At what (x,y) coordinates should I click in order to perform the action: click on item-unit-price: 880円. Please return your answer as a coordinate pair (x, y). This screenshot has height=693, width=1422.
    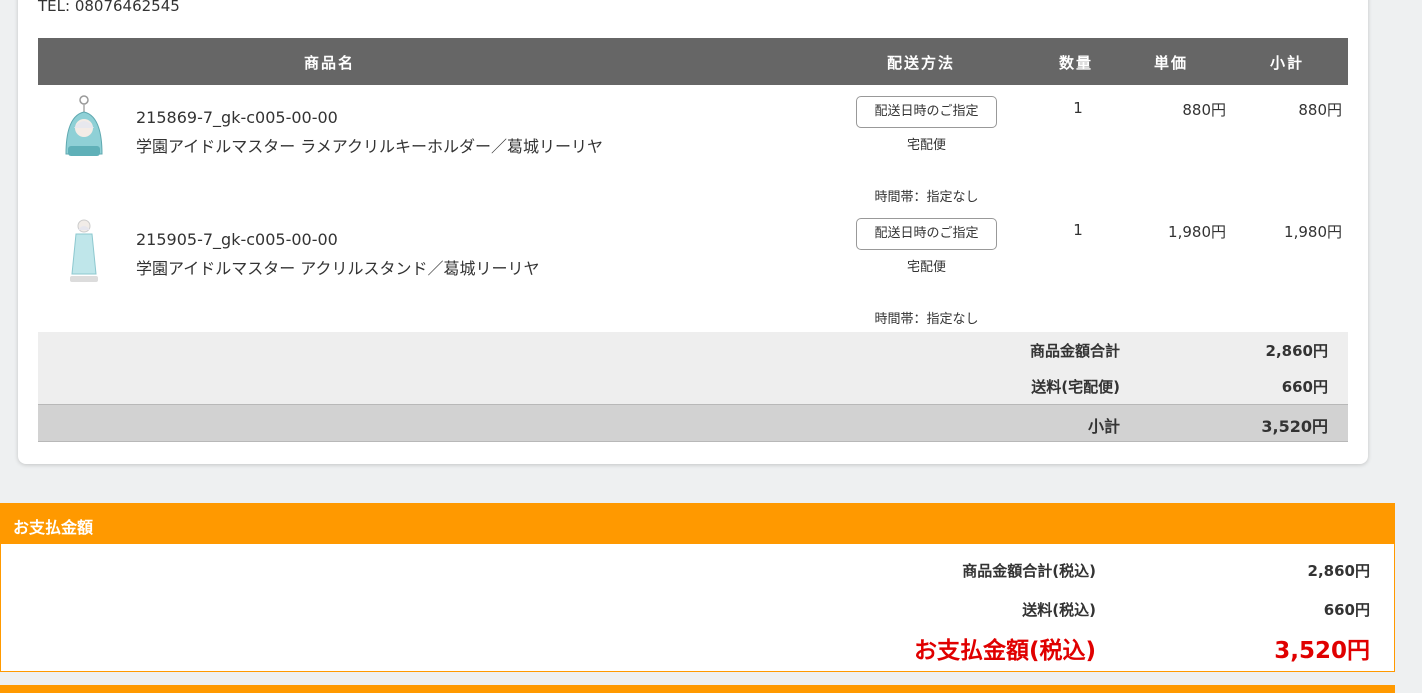
    Looking at the image, I should click on (1204, 110).